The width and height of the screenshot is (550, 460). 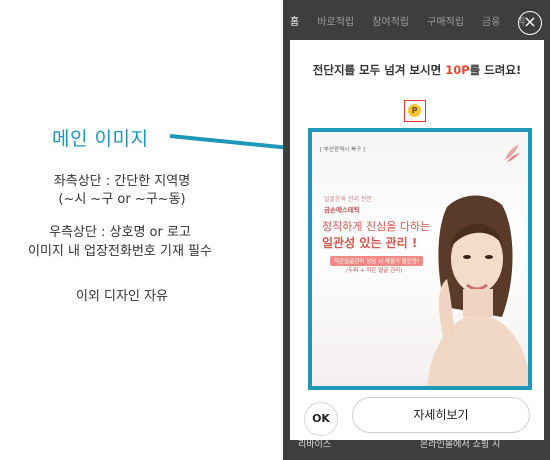 I want to click on annotation-line-3: 우측상단 : 상호명 or 로고, so click(x=120, y=232).